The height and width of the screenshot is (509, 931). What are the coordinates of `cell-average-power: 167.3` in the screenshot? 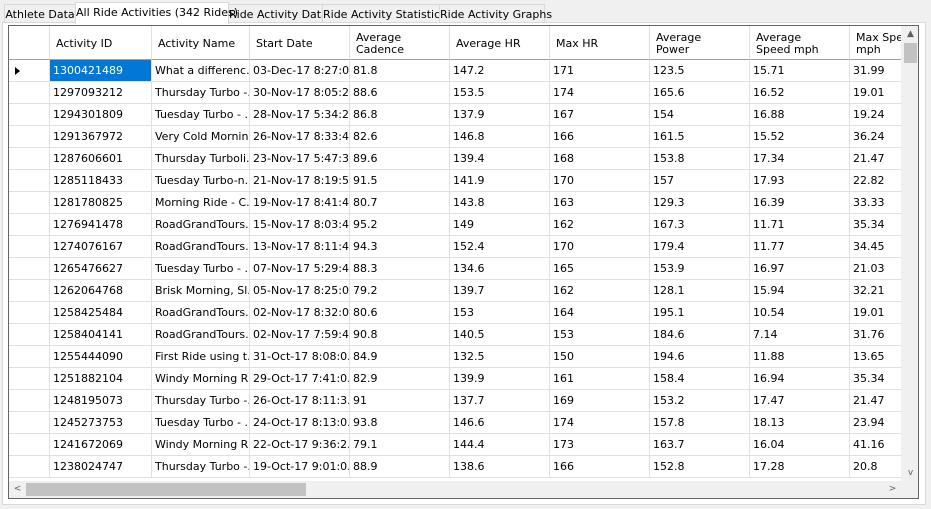 It's located at (700, 225).